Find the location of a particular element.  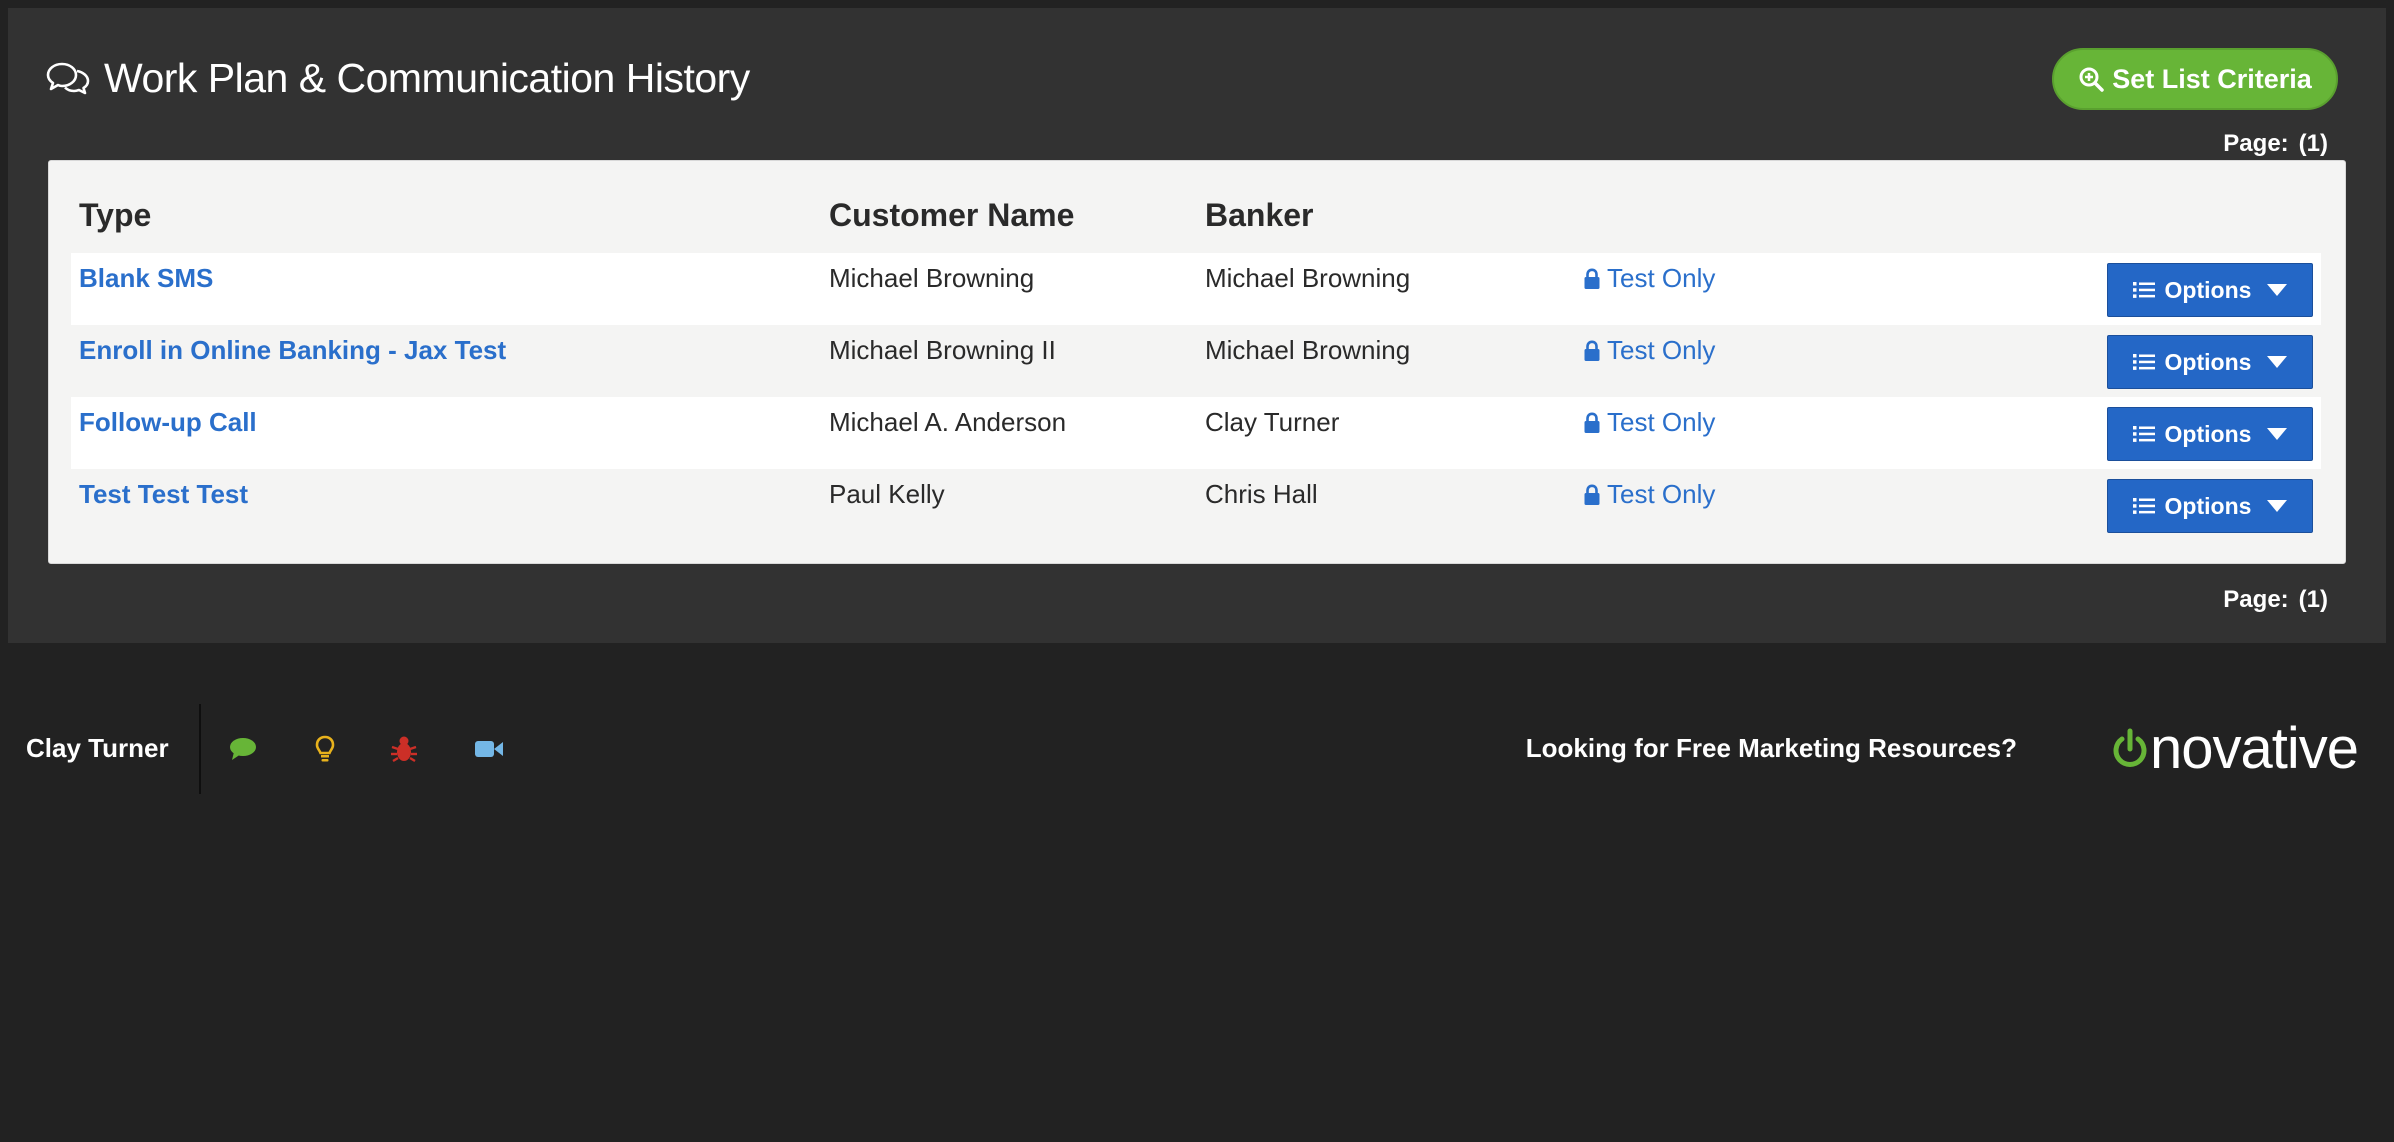

row-customer-name: Michael Browning II is located at coordinates (942, 350).